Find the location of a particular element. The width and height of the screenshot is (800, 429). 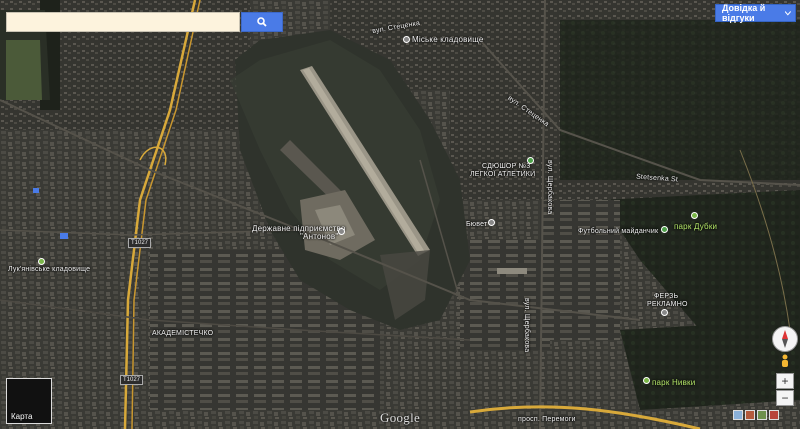

pegman-icon is located at coordinates (785, 361).